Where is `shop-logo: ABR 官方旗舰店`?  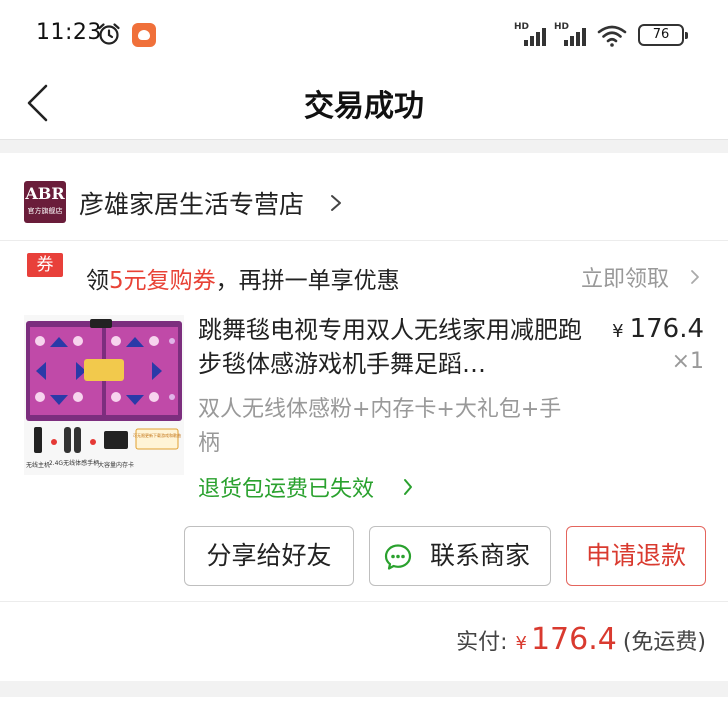
shop-logo: ABR 官方旗舰店 is located at coordinates (45, 202).